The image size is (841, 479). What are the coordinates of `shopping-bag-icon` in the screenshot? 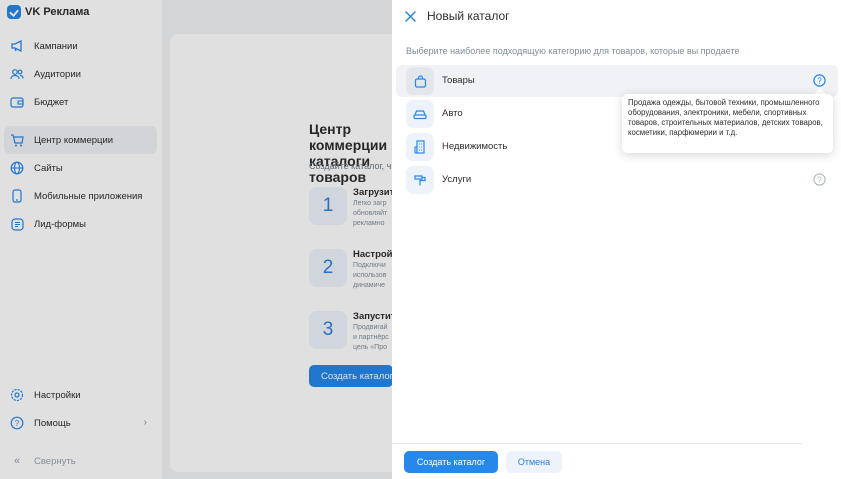 It's located at (420, 81).